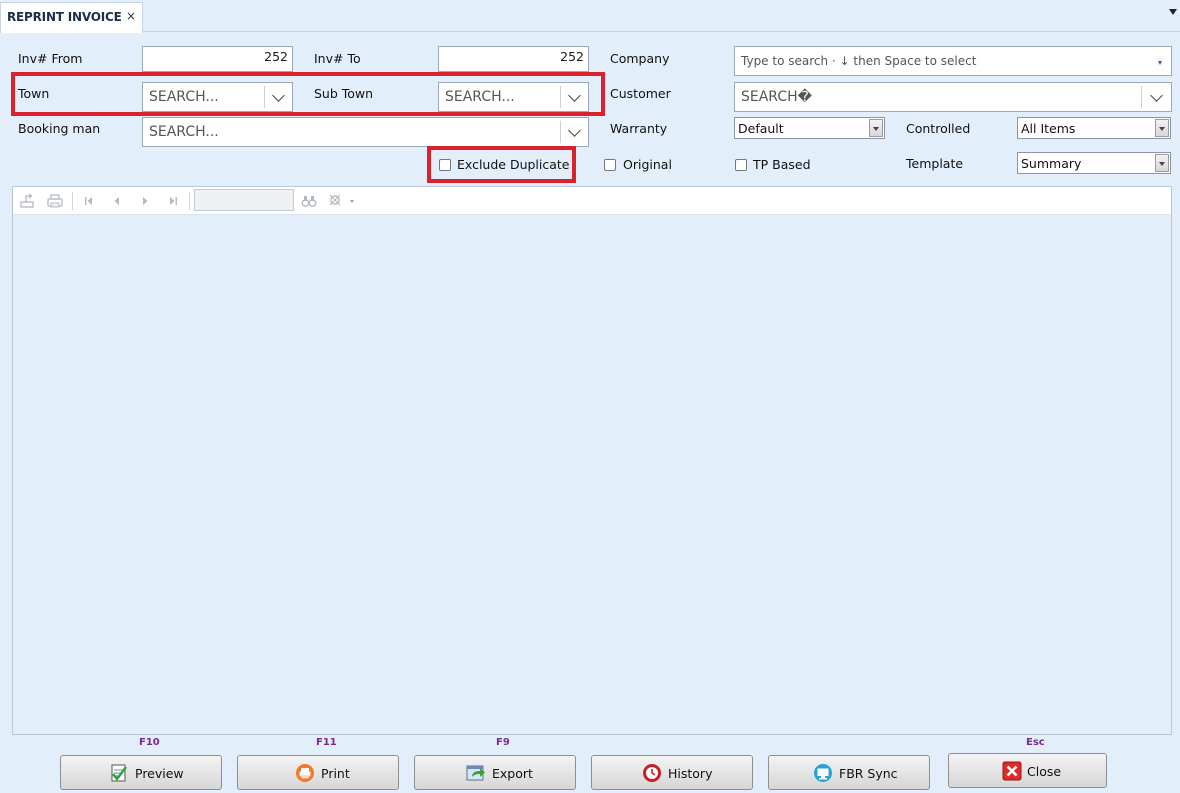  I want to click on preview-icon, so click(119, 773).